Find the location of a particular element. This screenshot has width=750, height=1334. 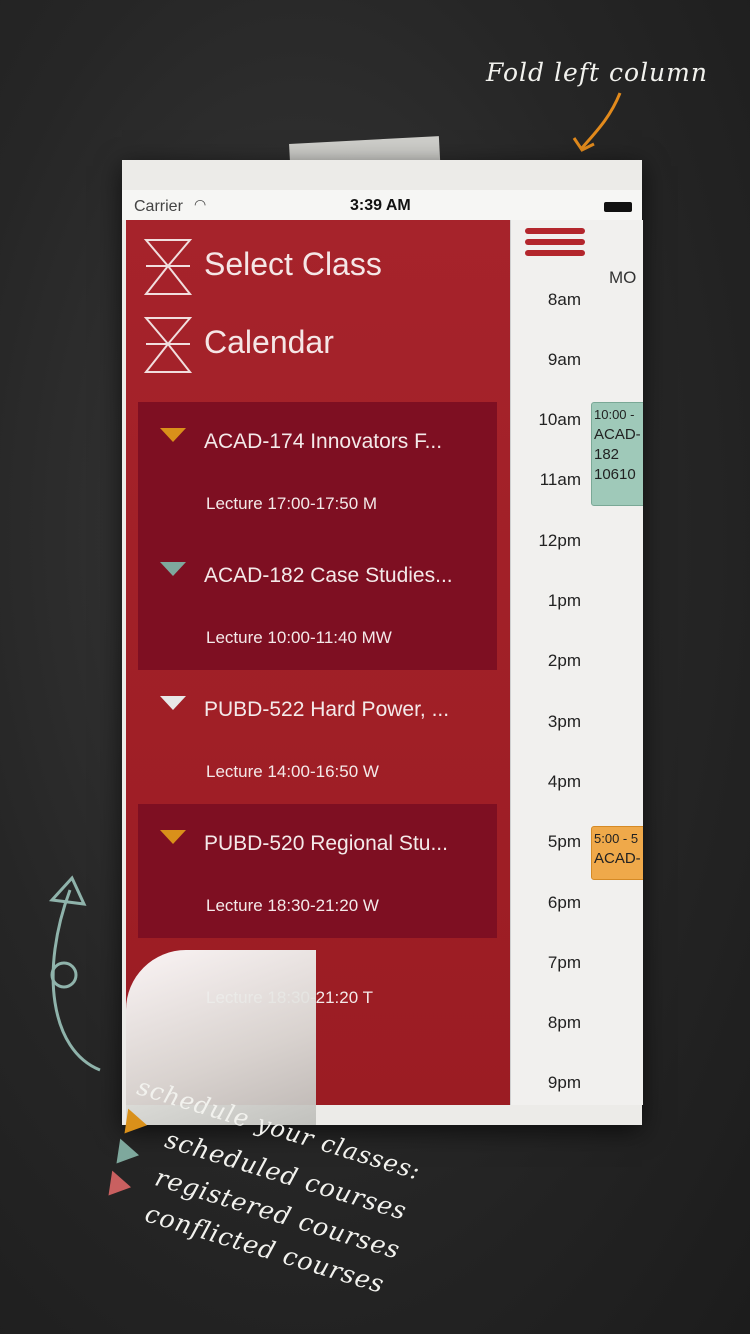

menu-item-select-class: Select Class is located at coordinates (318, 266).